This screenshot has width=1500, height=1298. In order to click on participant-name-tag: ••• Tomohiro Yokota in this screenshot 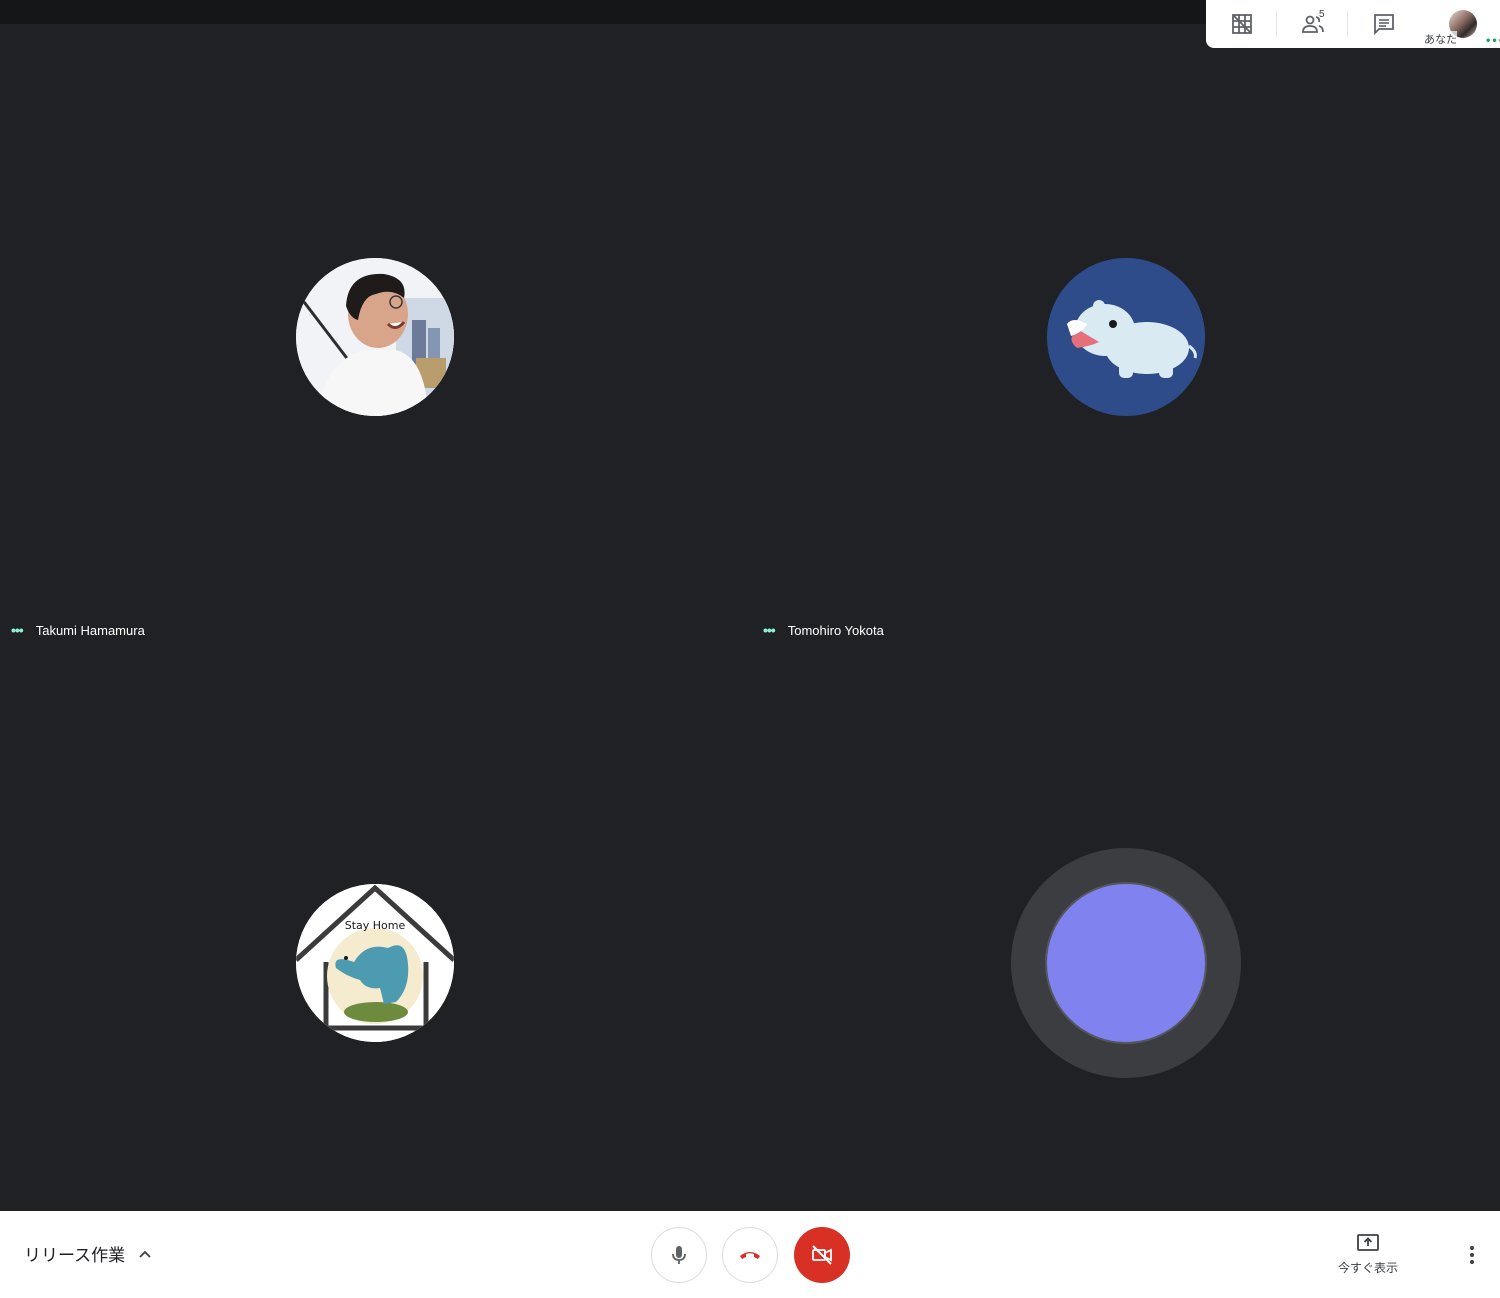, I will do `click(823, 630)`.